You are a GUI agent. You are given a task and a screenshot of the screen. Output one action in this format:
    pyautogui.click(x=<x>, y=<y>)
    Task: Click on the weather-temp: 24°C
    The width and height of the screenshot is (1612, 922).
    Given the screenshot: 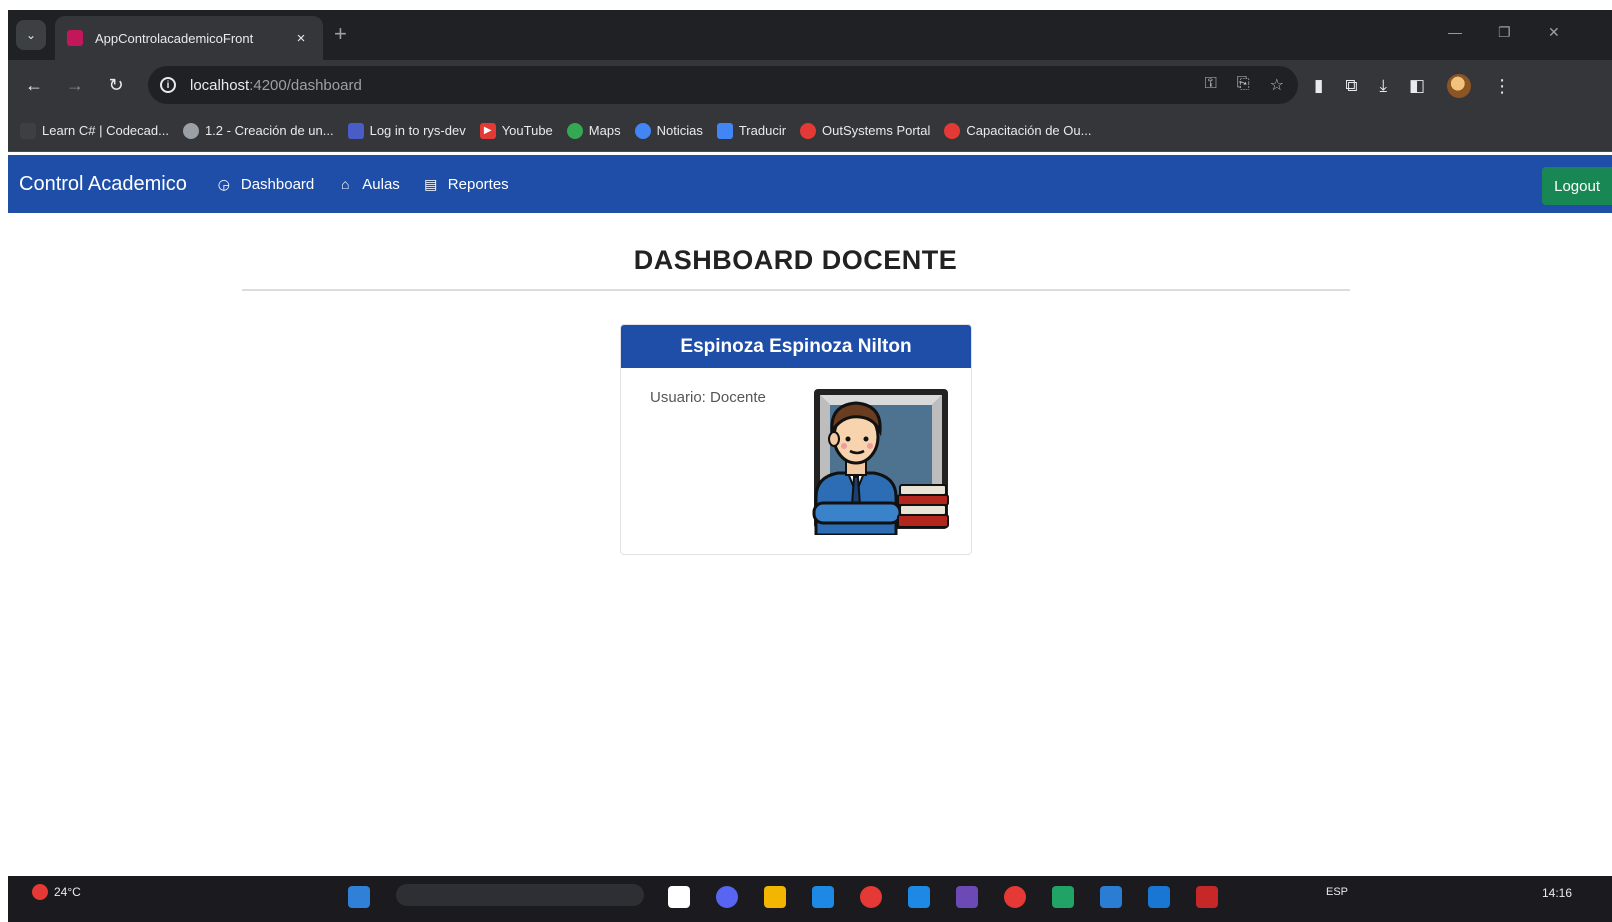 What is the action you would take?
    pyautogui.click(x=67, y=892)
    